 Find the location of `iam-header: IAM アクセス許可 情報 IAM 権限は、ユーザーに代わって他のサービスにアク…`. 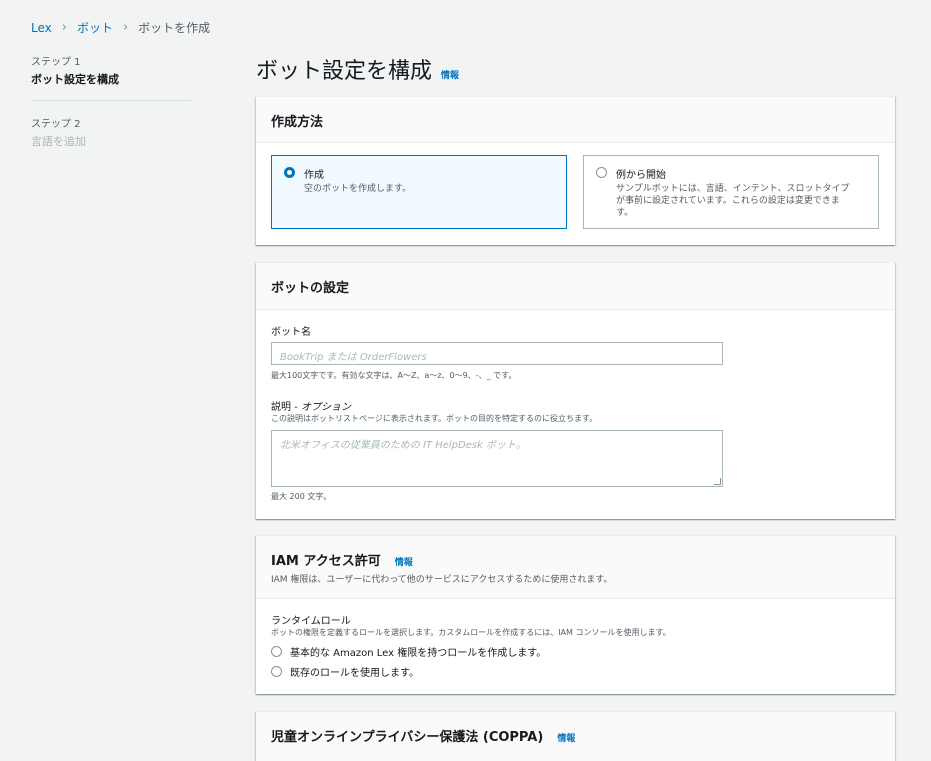

iam-header: IAM アクセス許可 情報 IAM 権限は、ユーザーに代わって他のサービスにアク… is located at coordinates (575, 567).